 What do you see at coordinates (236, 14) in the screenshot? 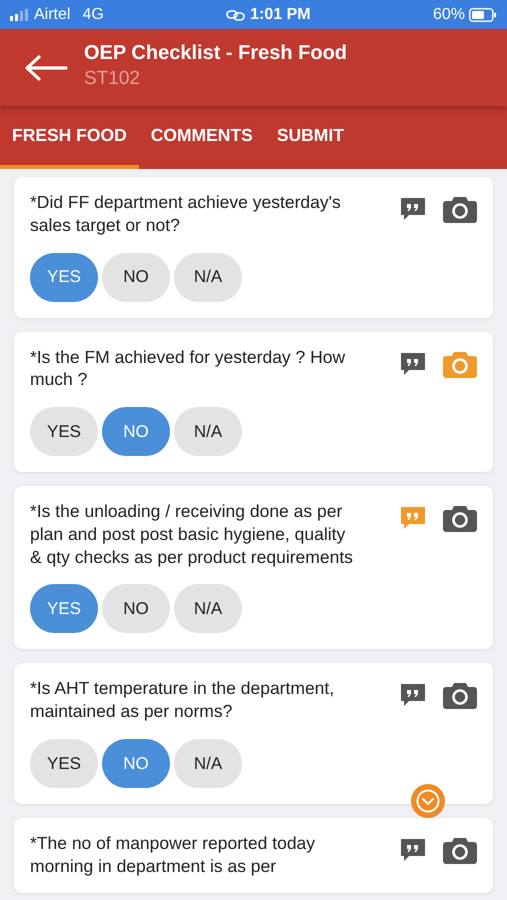
I see `link-icon` at bounding box center [236, 14].